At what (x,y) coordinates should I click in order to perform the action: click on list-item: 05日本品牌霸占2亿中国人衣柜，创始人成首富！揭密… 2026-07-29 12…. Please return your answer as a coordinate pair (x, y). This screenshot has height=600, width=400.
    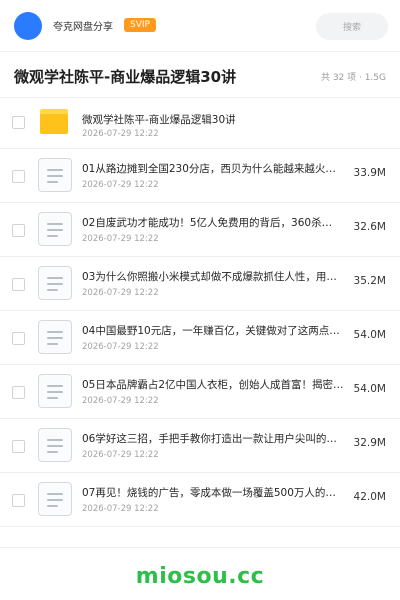
    Looking at the image, I should click on (200, 392).